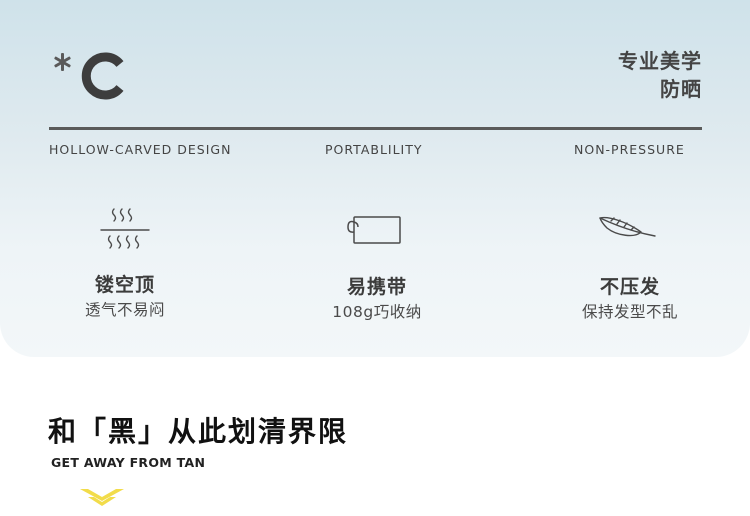 Image resolution: width=750 pixels, height=516 pixels. I want to click on brand-logo, so click(89, 76).